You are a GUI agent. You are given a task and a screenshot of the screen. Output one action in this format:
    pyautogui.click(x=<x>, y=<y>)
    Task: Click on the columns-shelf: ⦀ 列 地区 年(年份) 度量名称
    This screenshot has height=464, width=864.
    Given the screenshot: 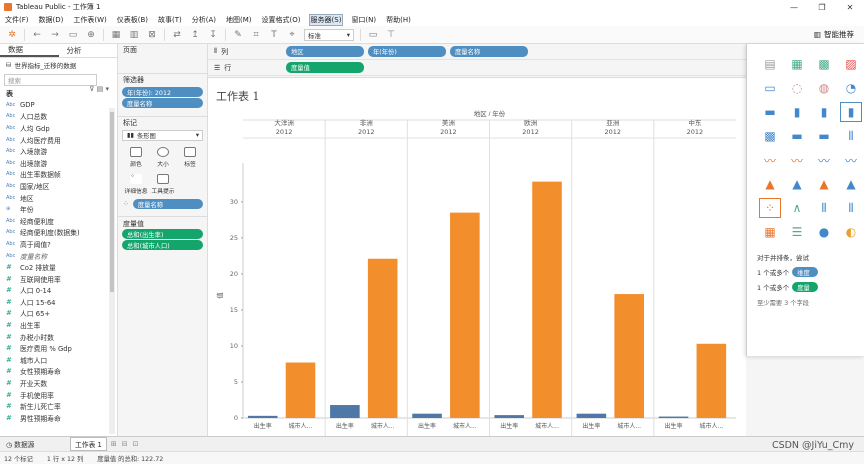 What is the action you would take?
    pyautogui.click(x=477, y=52)
    